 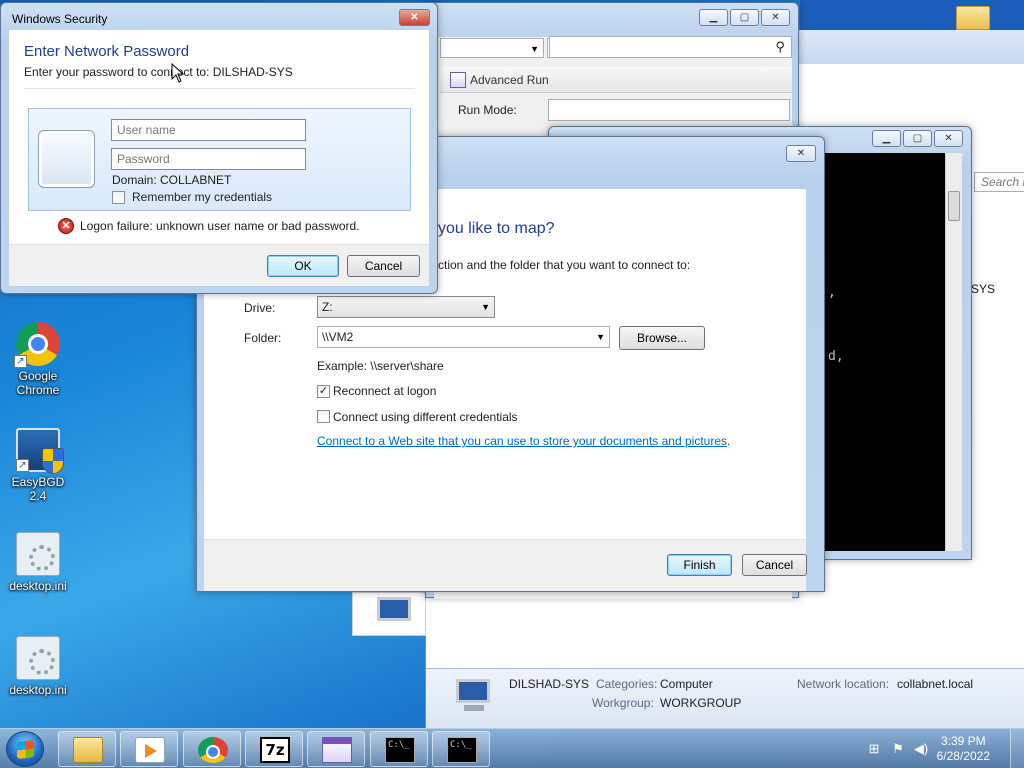 I want to click on console-line: d,, so click(x=836, y=356).